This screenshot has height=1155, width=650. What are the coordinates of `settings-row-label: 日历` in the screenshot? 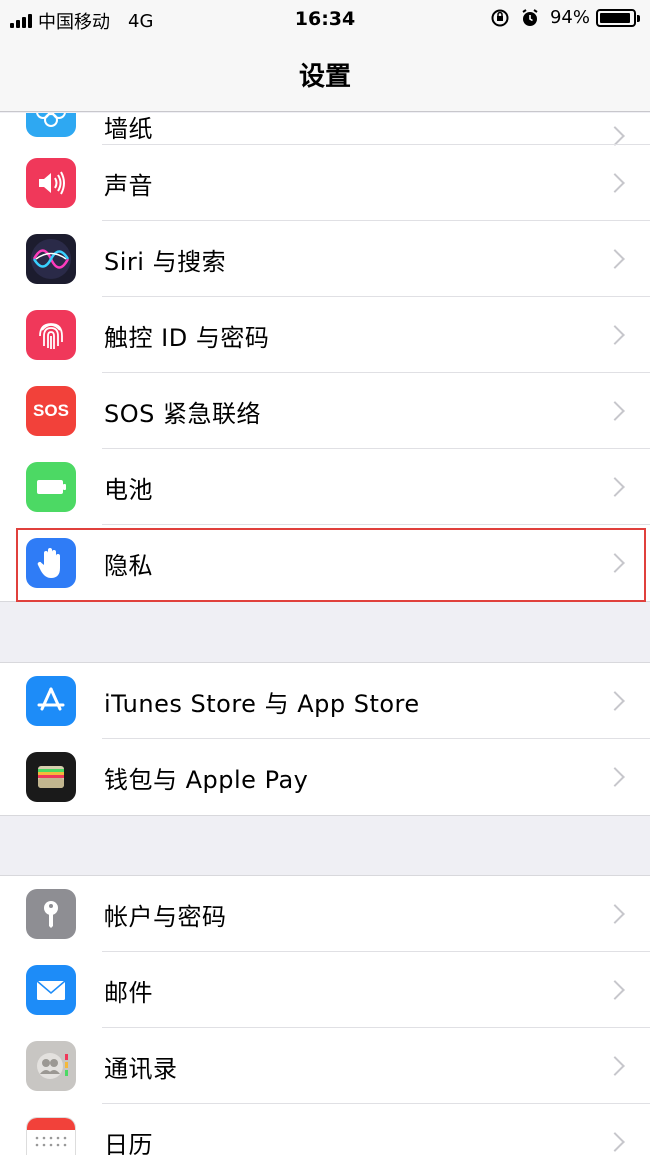 It's located at (128, 1142).